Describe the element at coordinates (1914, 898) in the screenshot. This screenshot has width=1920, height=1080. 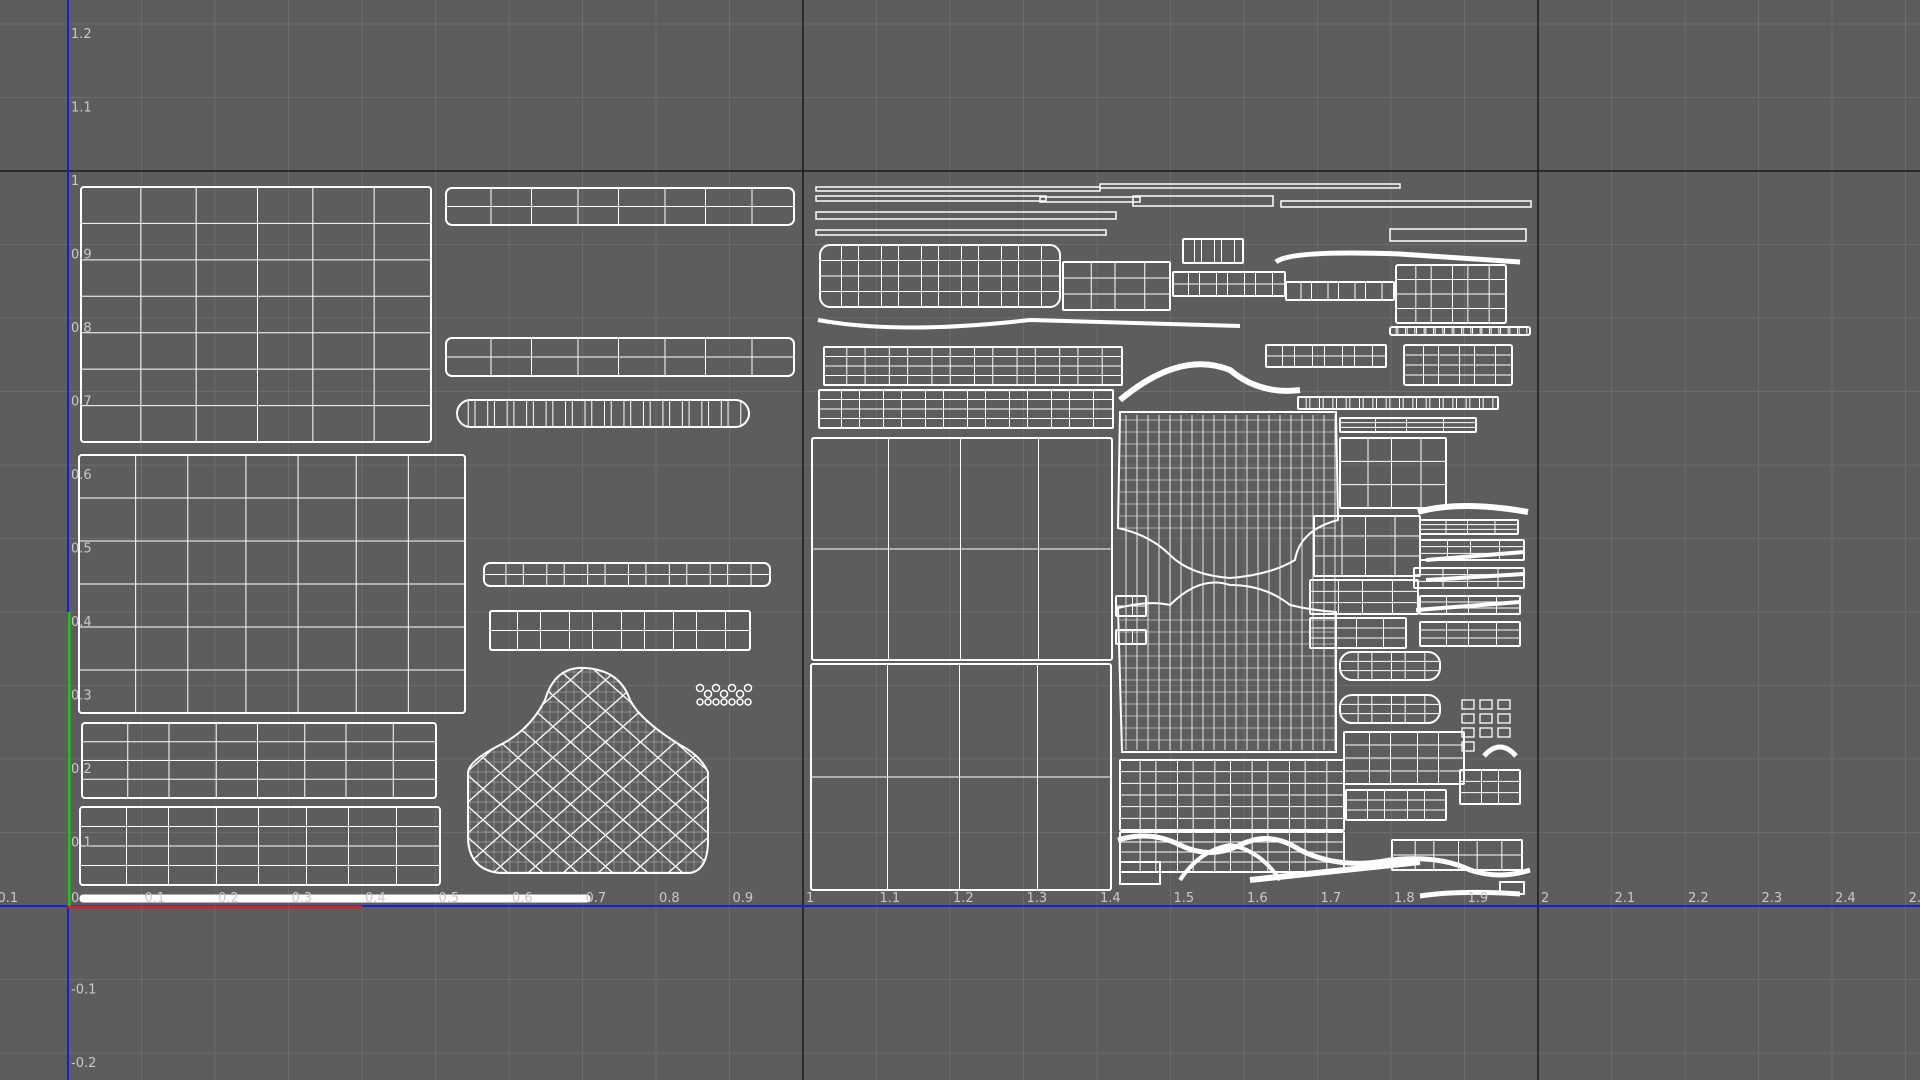
I see `u-axis-tick-label: 2.5` at that location.